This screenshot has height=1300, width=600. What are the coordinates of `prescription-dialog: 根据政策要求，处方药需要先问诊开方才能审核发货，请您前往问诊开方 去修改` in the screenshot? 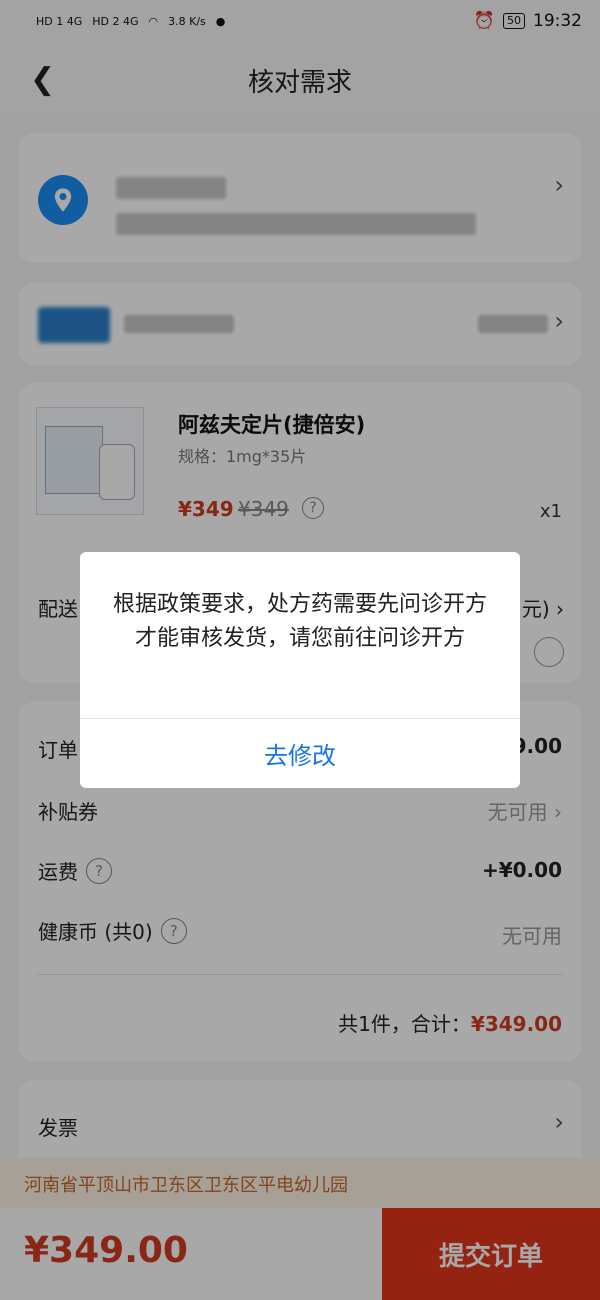 It's located at (300, 670).